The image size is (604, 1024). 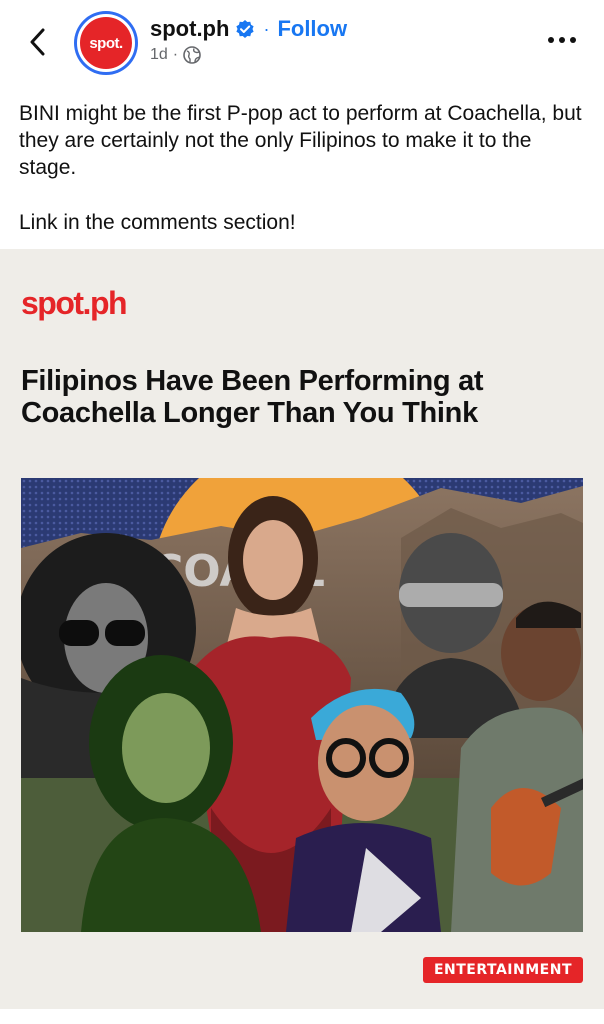 I want to click on post-meta: 1d ·, so click(x=175, y=55).